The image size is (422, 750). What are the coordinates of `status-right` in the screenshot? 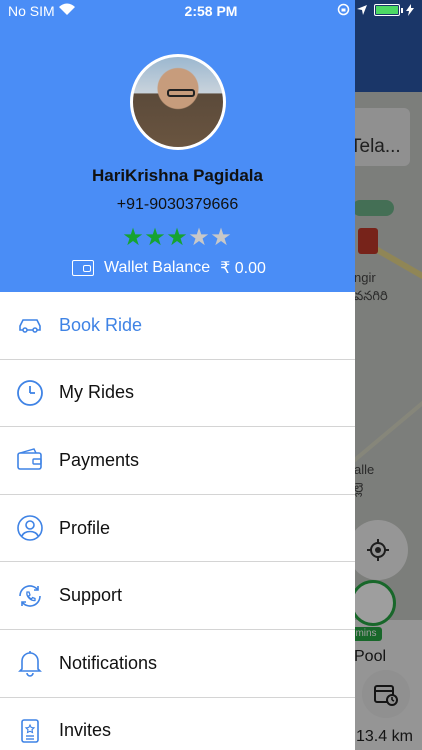 It's located at (375, 9).